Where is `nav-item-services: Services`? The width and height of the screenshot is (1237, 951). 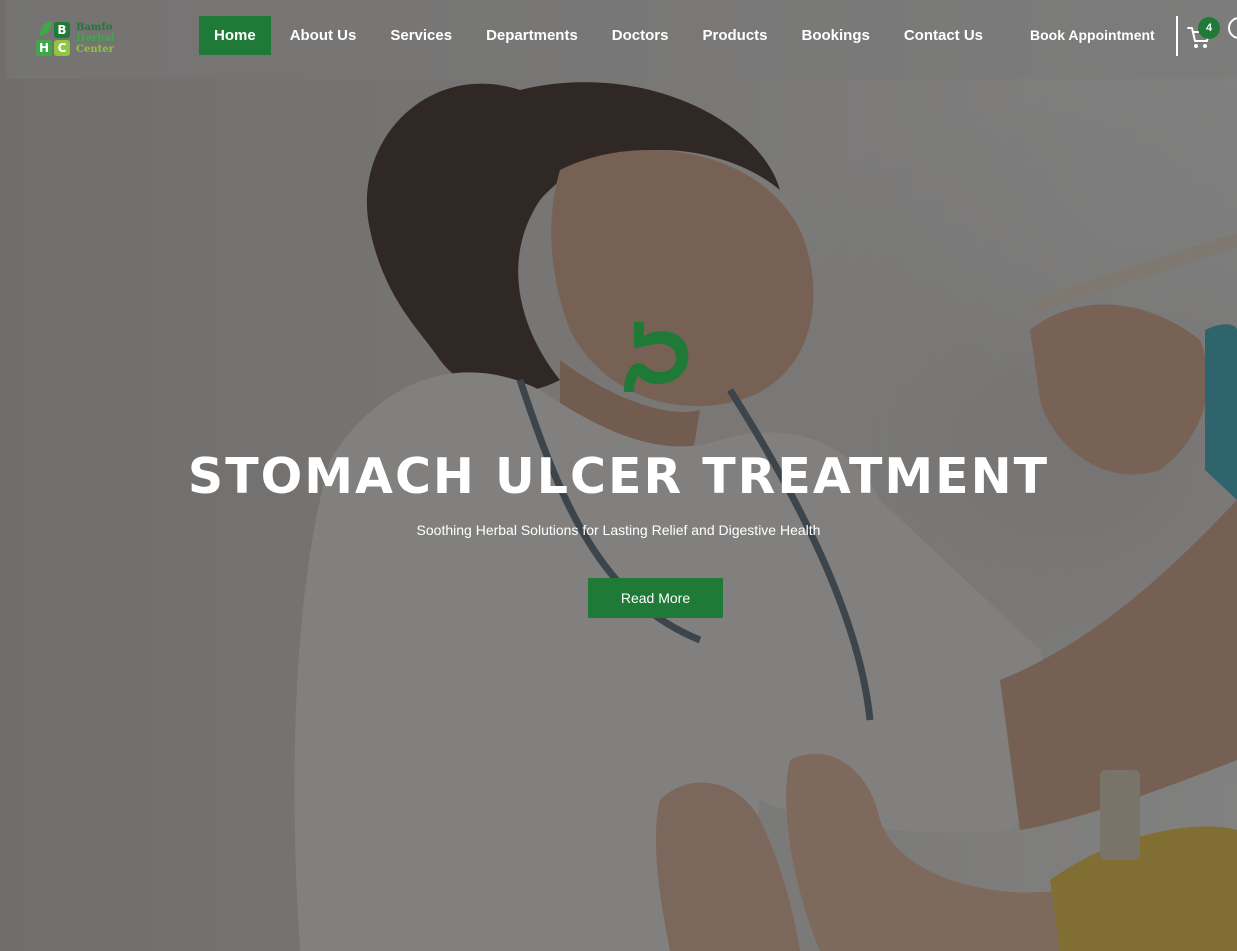
nav-item-services: Services is located at coordinates (421, 35).